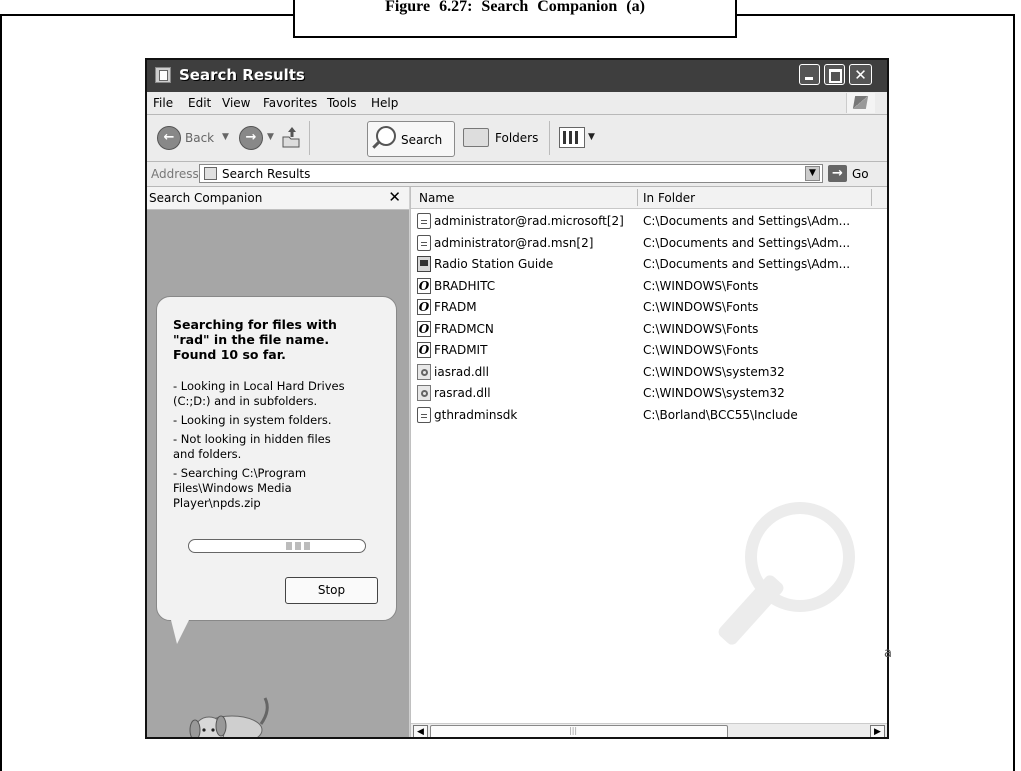 This screenshot has width=1021, height=771. Describe the element at coordinates (877, 731) in the screenshot. I see `scroll-right-icon: ▶` at that location.